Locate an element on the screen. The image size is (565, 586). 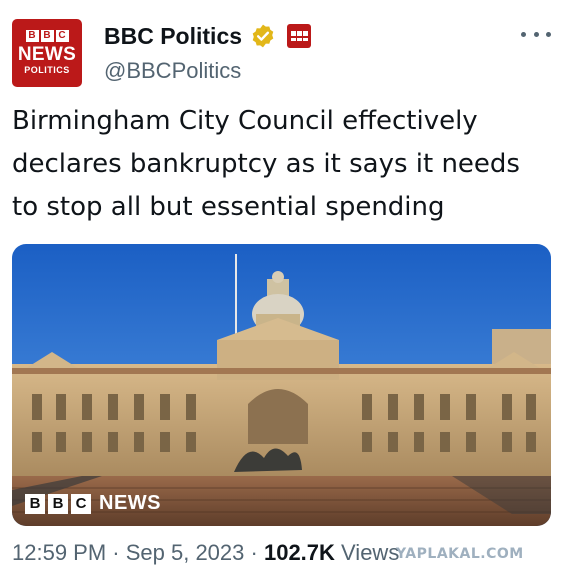
author-handle: @BBCPolitics is located at coordinates (172, 71).